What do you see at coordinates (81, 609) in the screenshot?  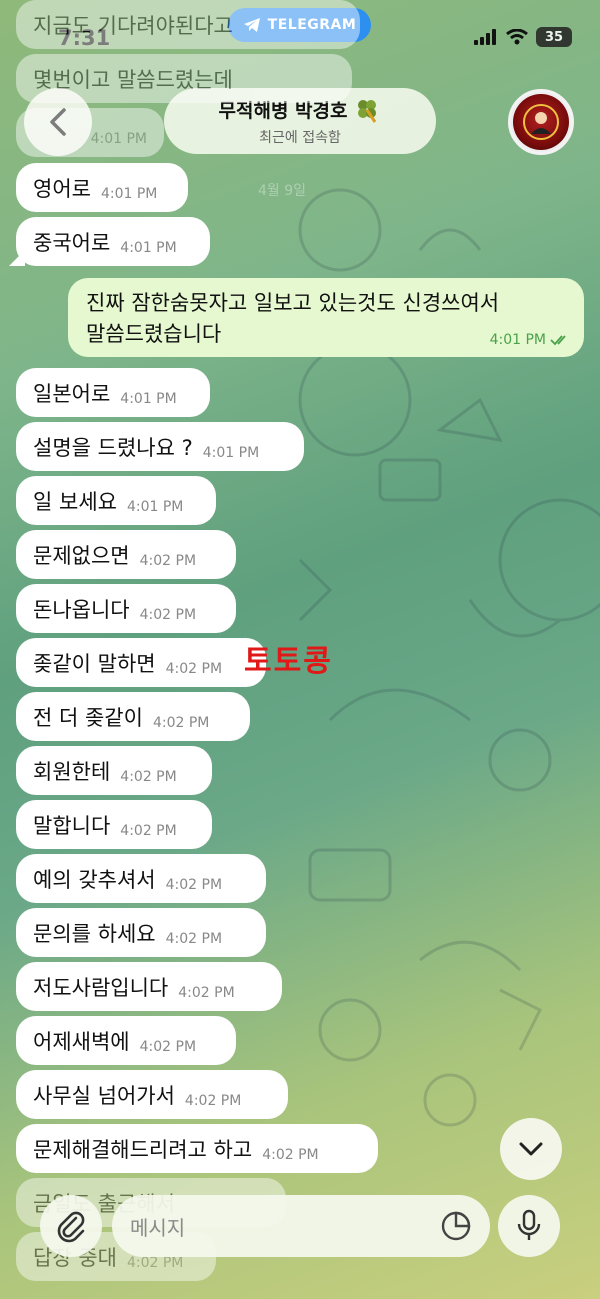 I see `message-text: 돈나옵니다` at bounding box center [81, 609].